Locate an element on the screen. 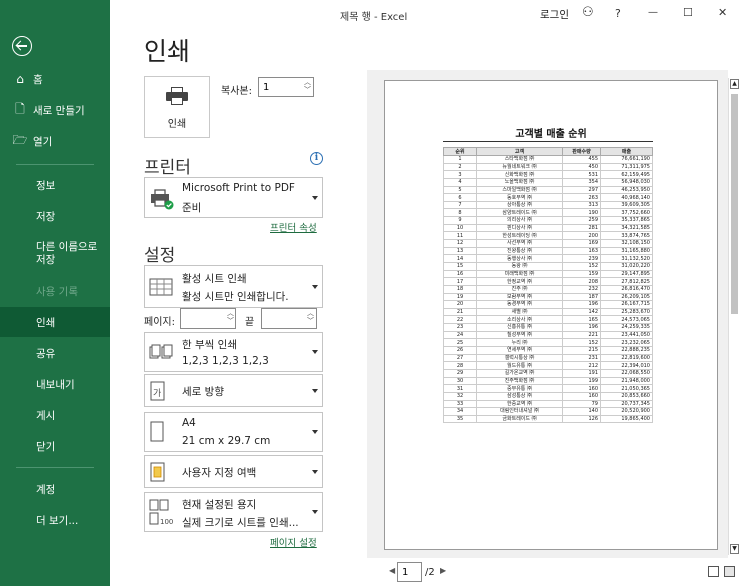  table-cell: 31,165,880 is located at coordinates (626, 251).